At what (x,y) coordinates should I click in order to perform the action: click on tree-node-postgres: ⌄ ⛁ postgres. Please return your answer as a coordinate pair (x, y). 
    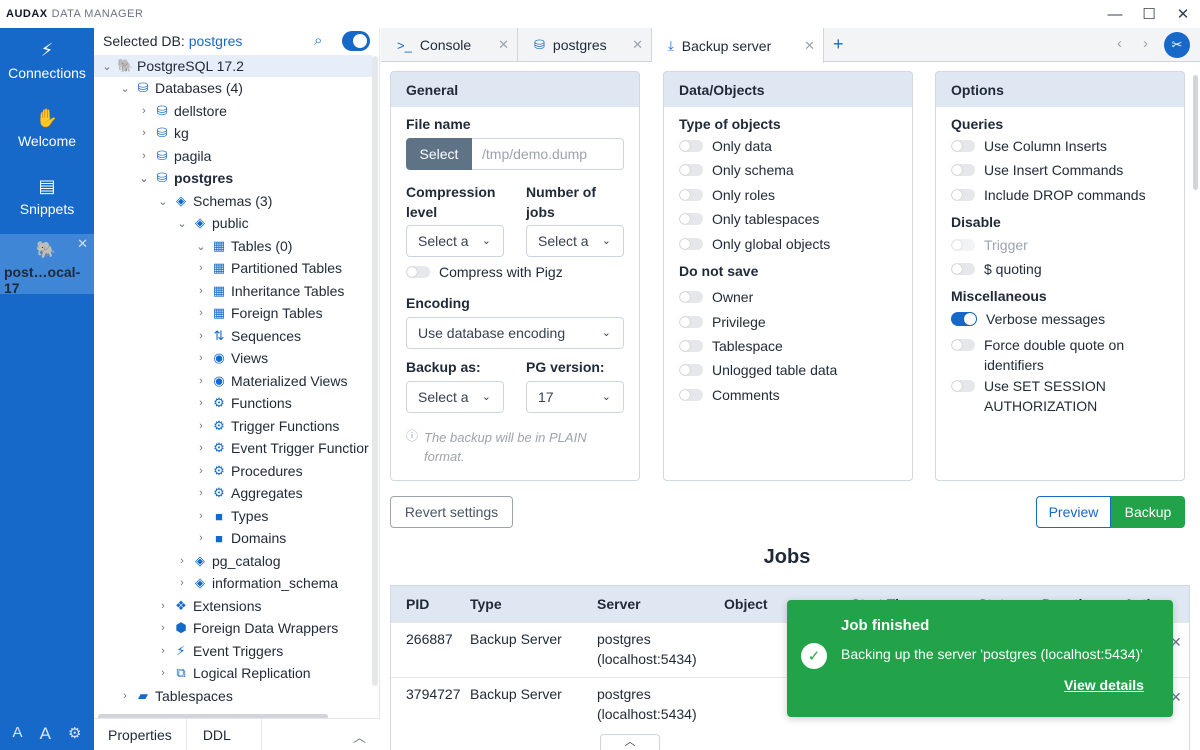
    Looking at the image, I should click on (185, 178).